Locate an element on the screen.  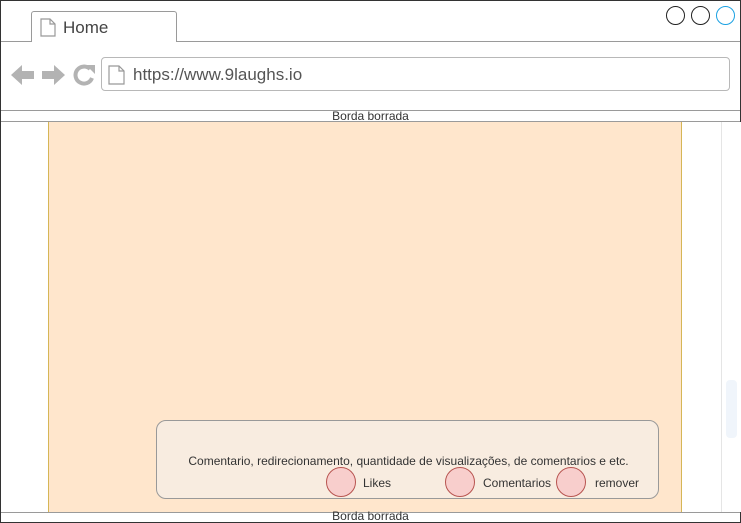
vertical-scrollbar is located at coordinates (731, 317).